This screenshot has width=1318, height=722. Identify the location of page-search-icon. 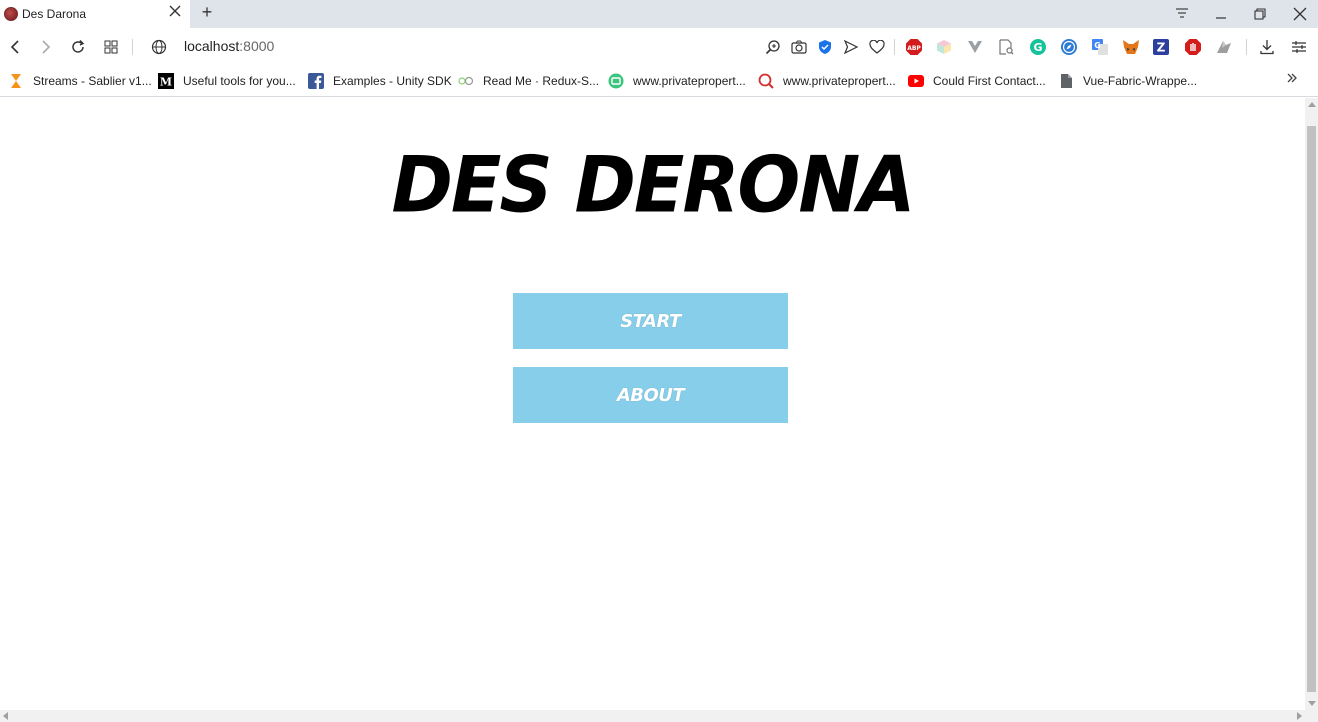
(1006, 47).